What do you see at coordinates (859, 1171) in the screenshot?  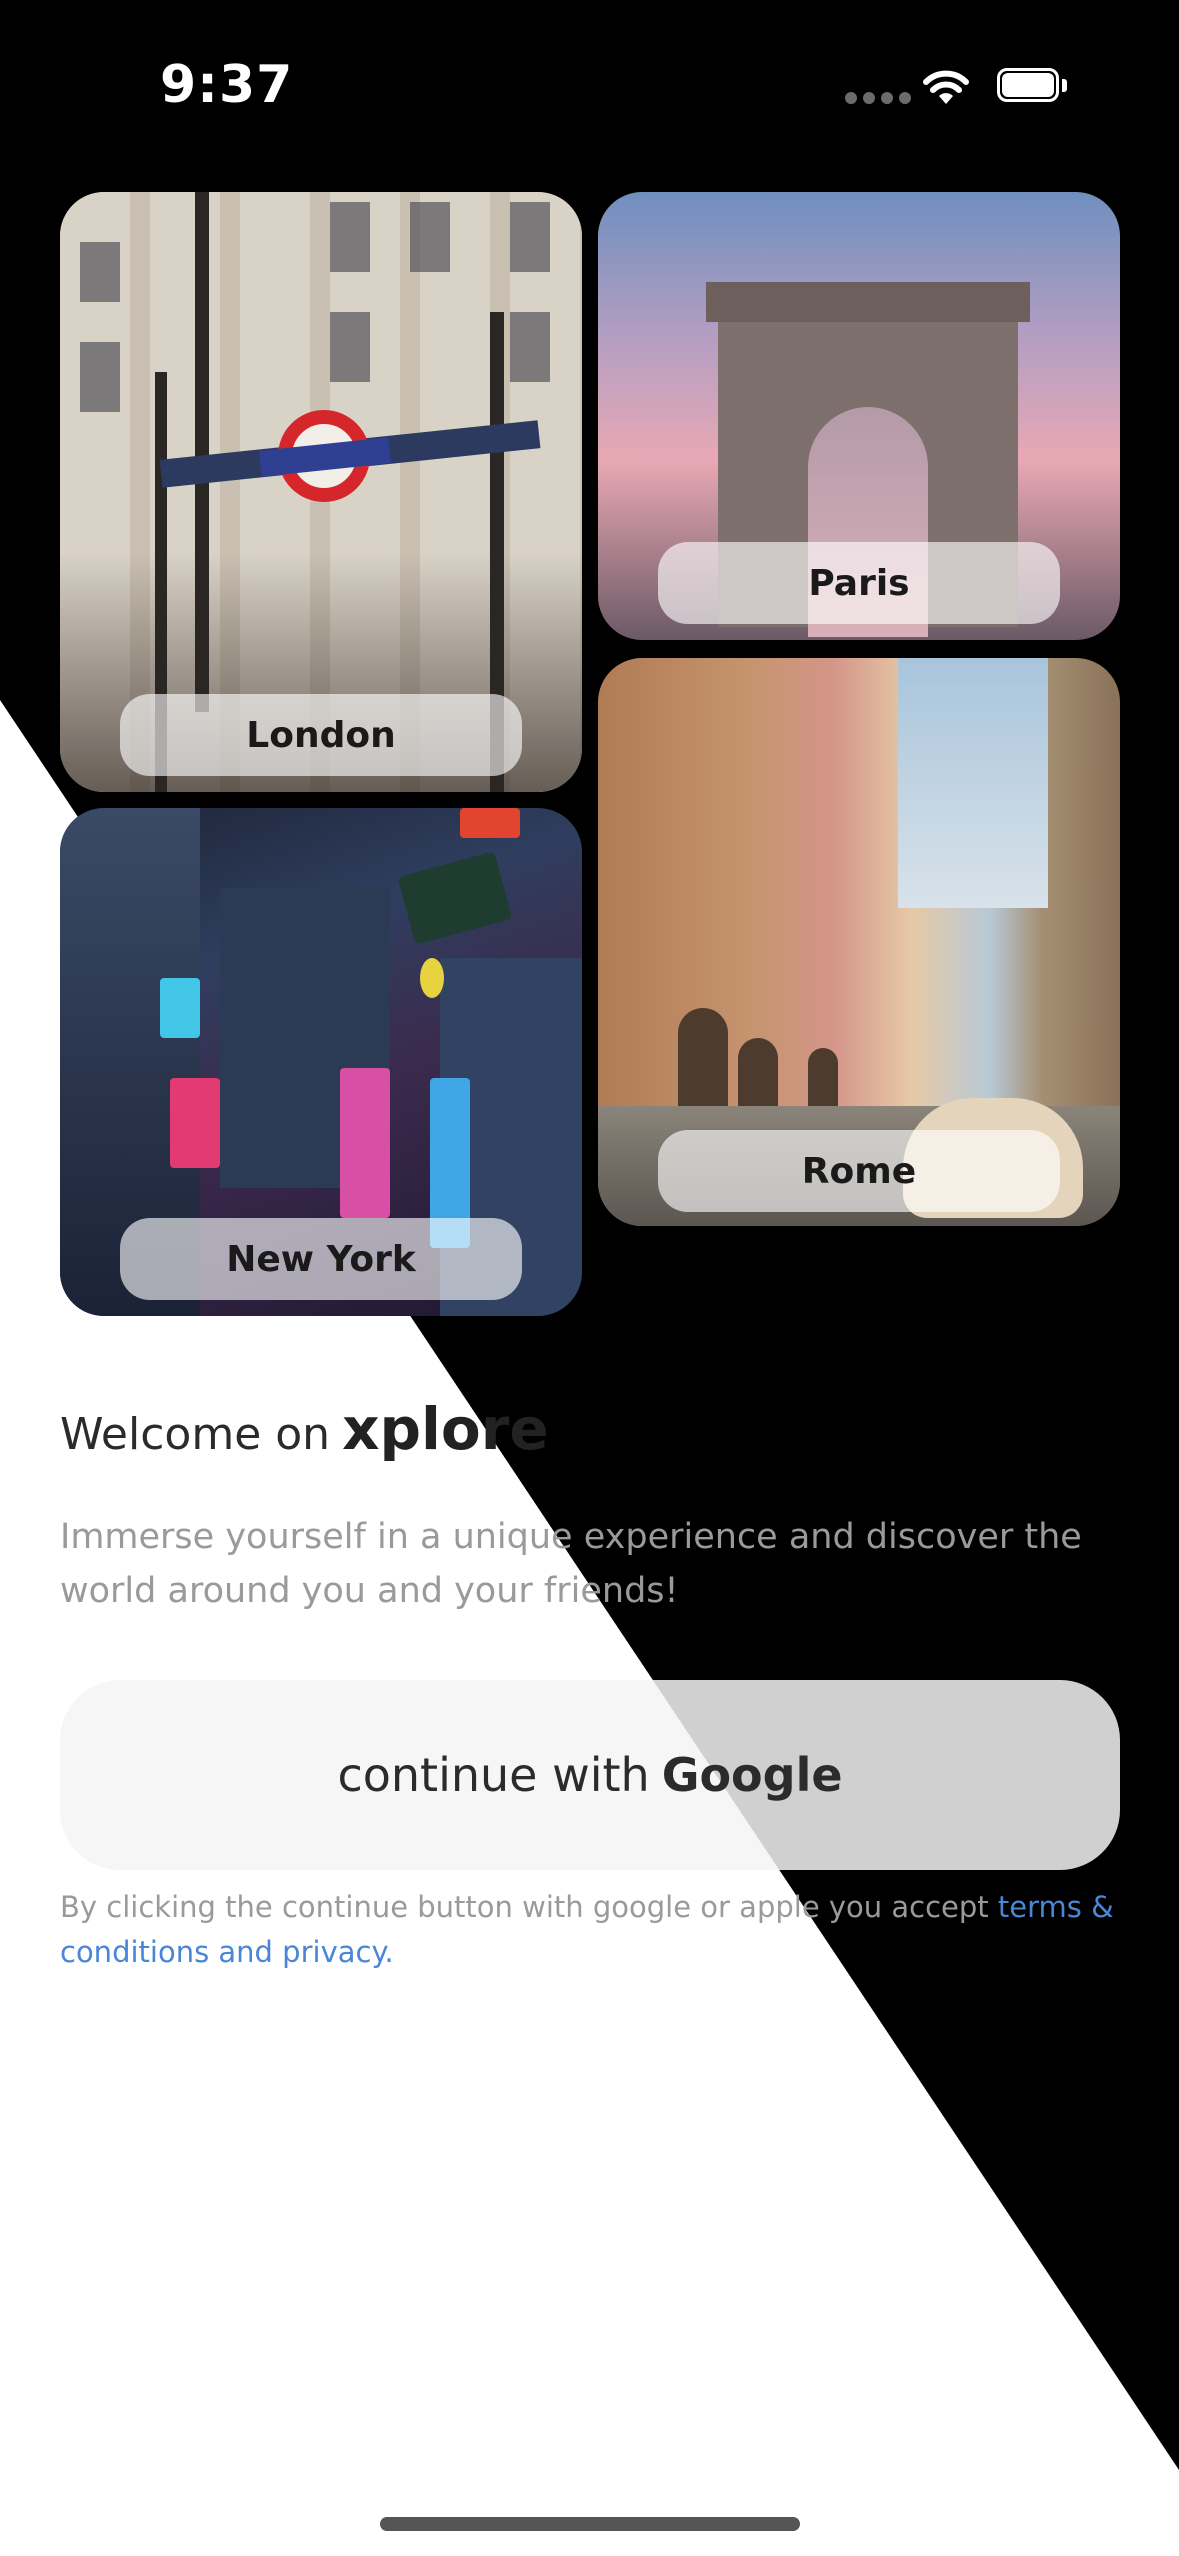 I see `destination-label-rome: Rome` at bounding box center [859, 1171].